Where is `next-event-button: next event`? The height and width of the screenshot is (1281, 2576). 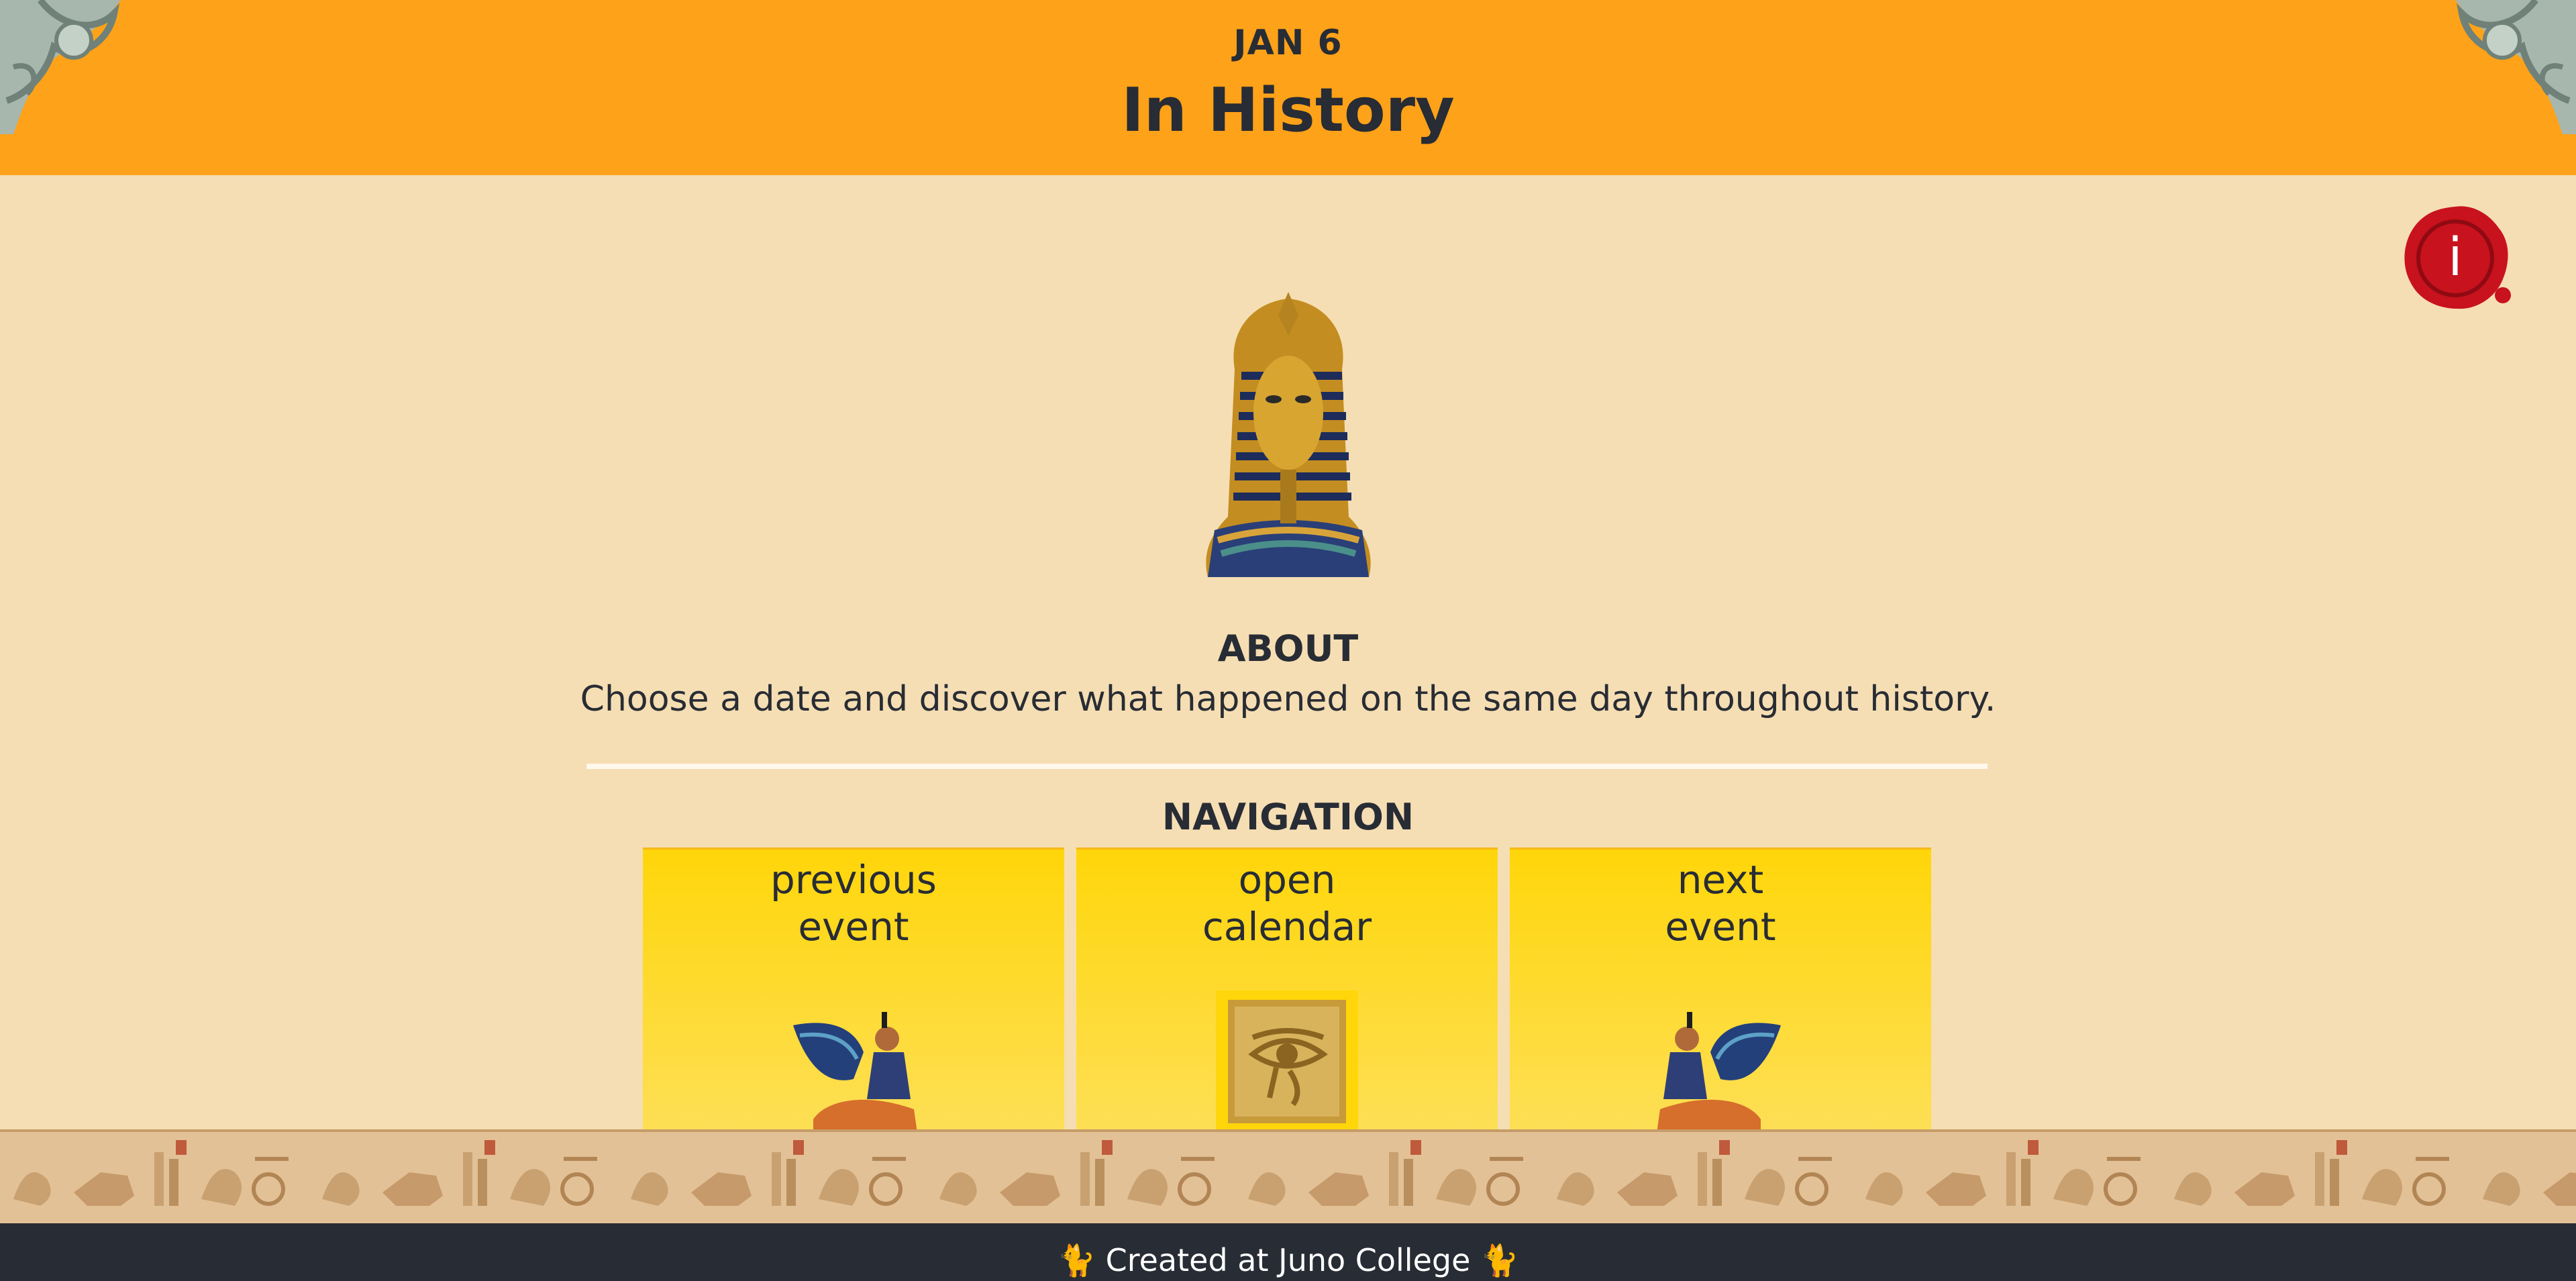 next-event-button: next event is located at coordinates (1720, 990).